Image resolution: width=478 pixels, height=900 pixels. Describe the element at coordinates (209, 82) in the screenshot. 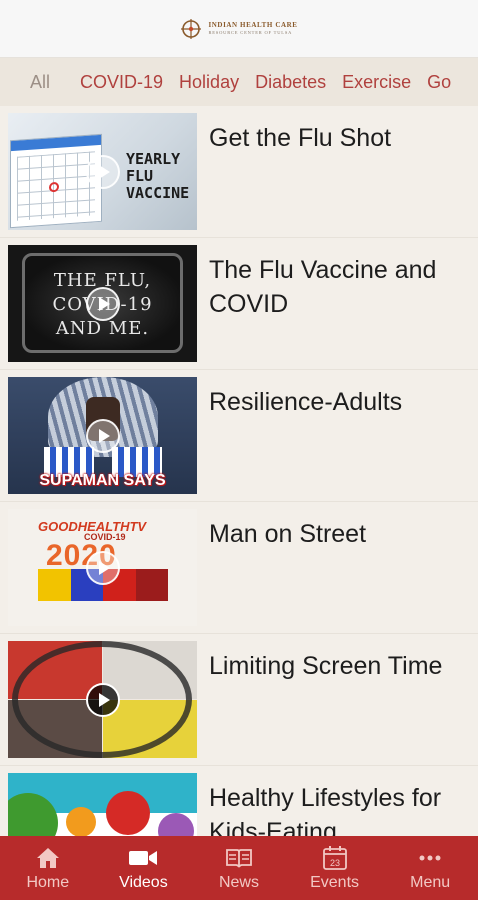

I see `tab-holiday: Holiday` at that location.